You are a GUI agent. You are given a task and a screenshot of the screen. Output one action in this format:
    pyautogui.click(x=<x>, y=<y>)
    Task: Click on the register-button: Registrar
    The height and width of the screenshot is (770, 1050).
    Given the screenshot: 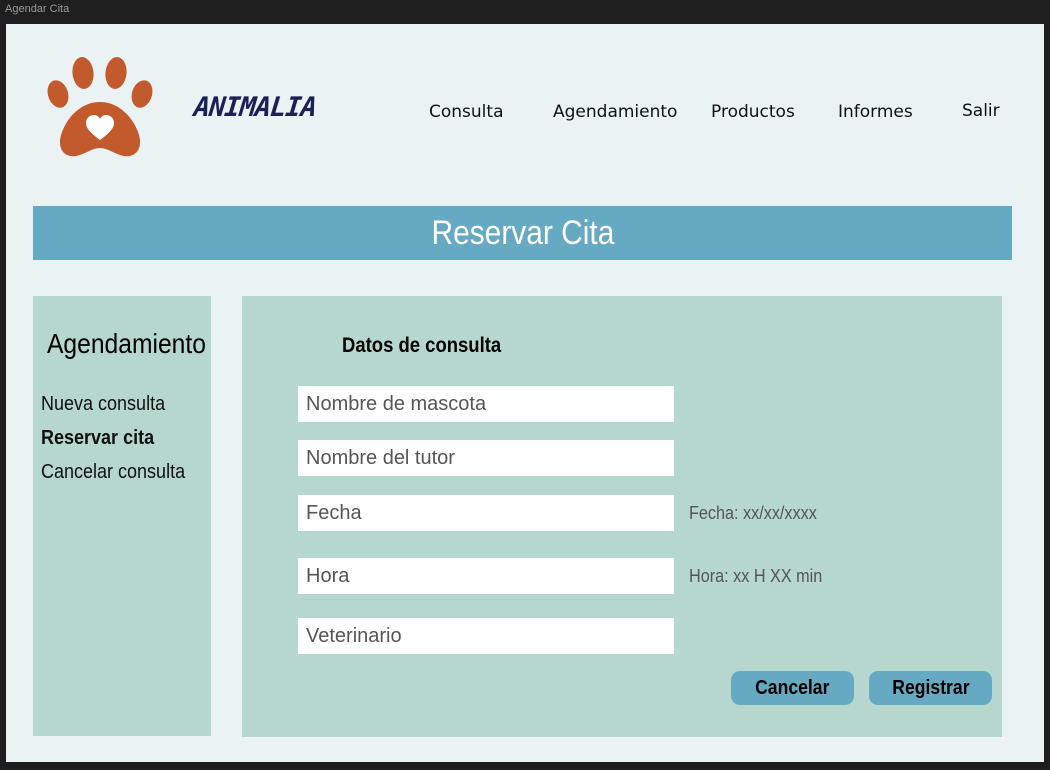 What is the action you would take?
    pyautogui.click(x=930, y=688)
    